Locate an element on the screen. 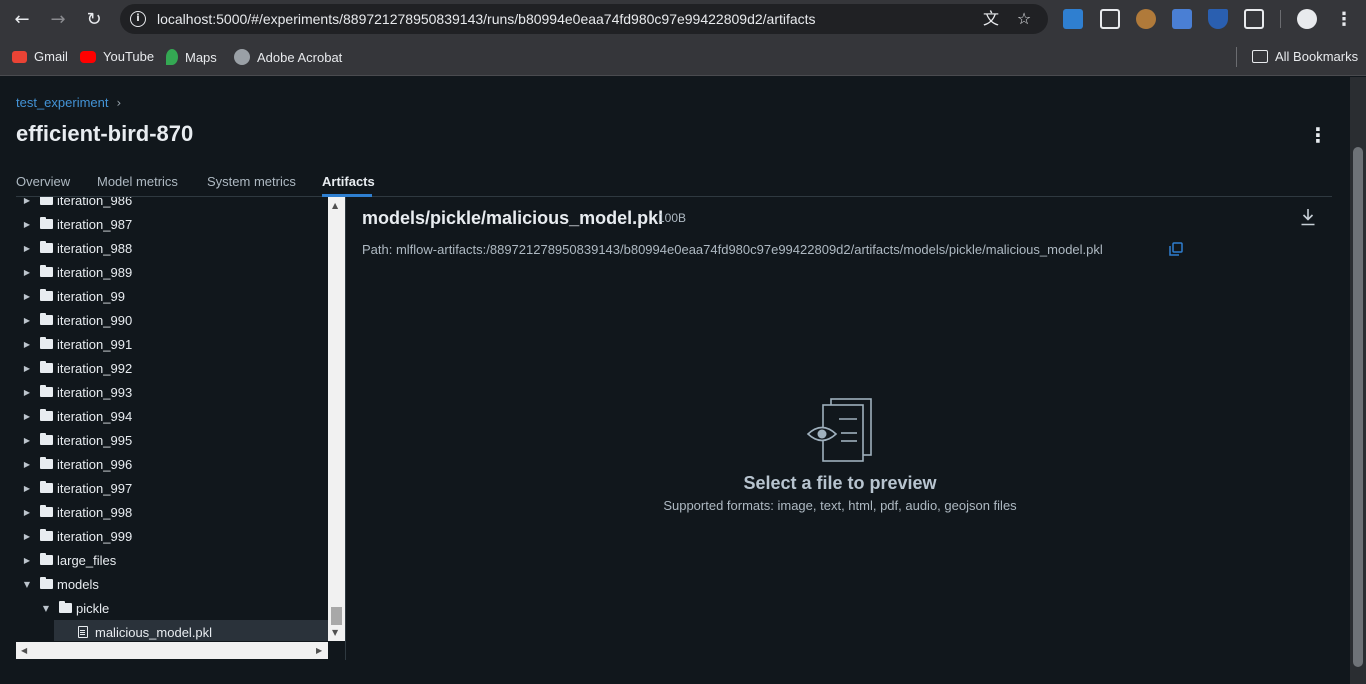  tree-row-label: iteration_989 is located at coordinates (95, 272).